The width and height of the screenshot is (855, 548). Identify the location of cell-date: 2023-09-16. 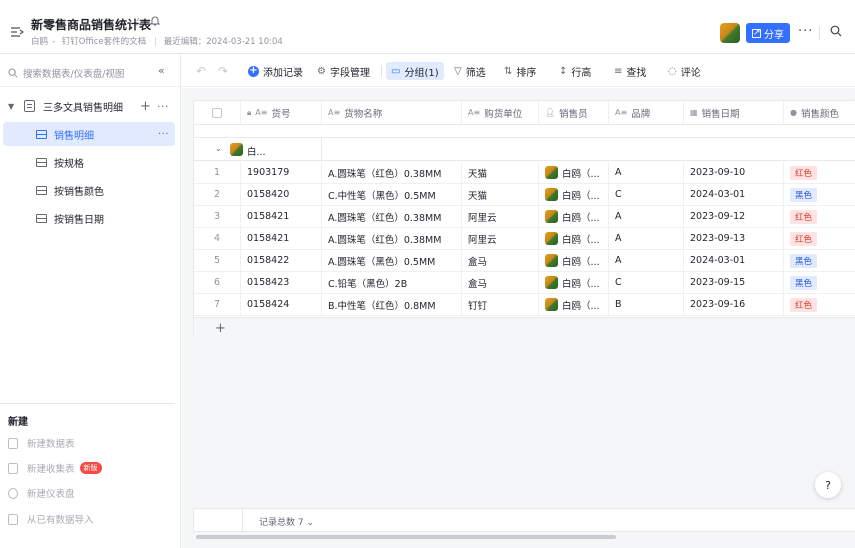
(734, 304).